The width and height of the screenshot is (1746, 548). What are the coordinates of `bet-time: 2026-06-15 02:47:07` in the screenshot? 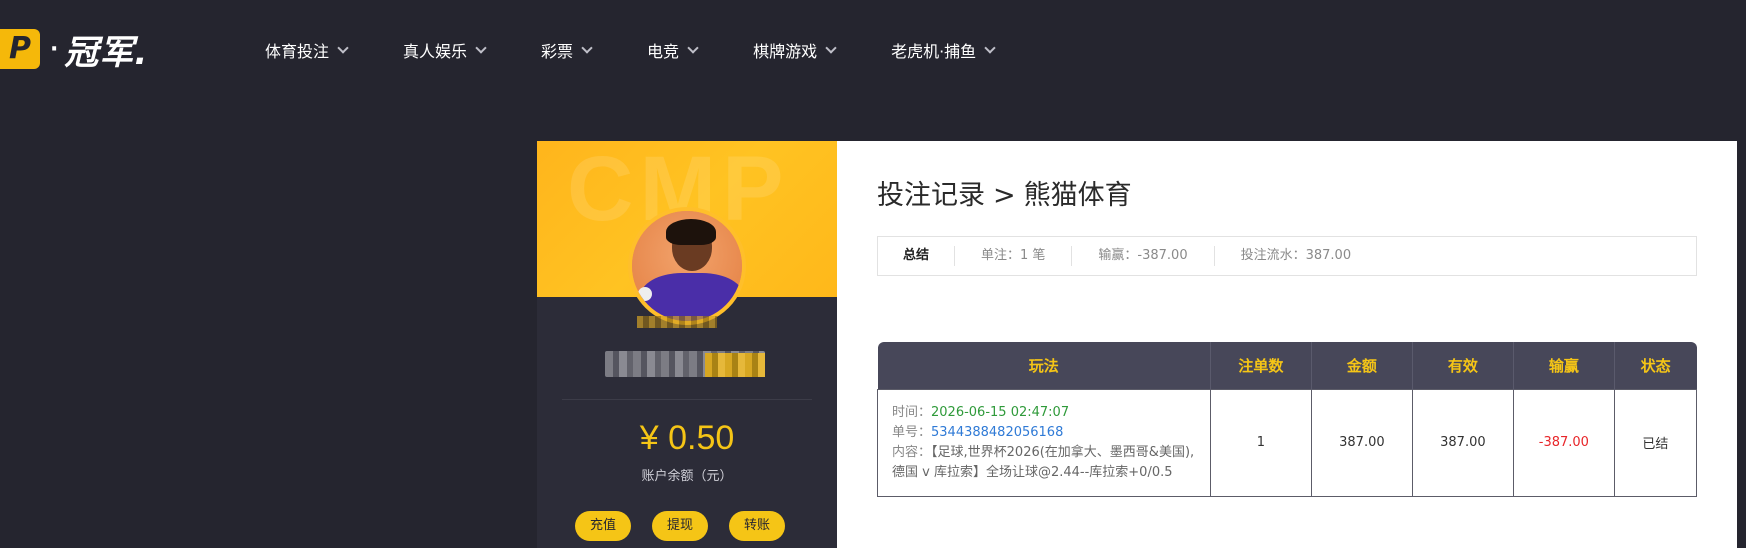 It's located at (1000, 412).